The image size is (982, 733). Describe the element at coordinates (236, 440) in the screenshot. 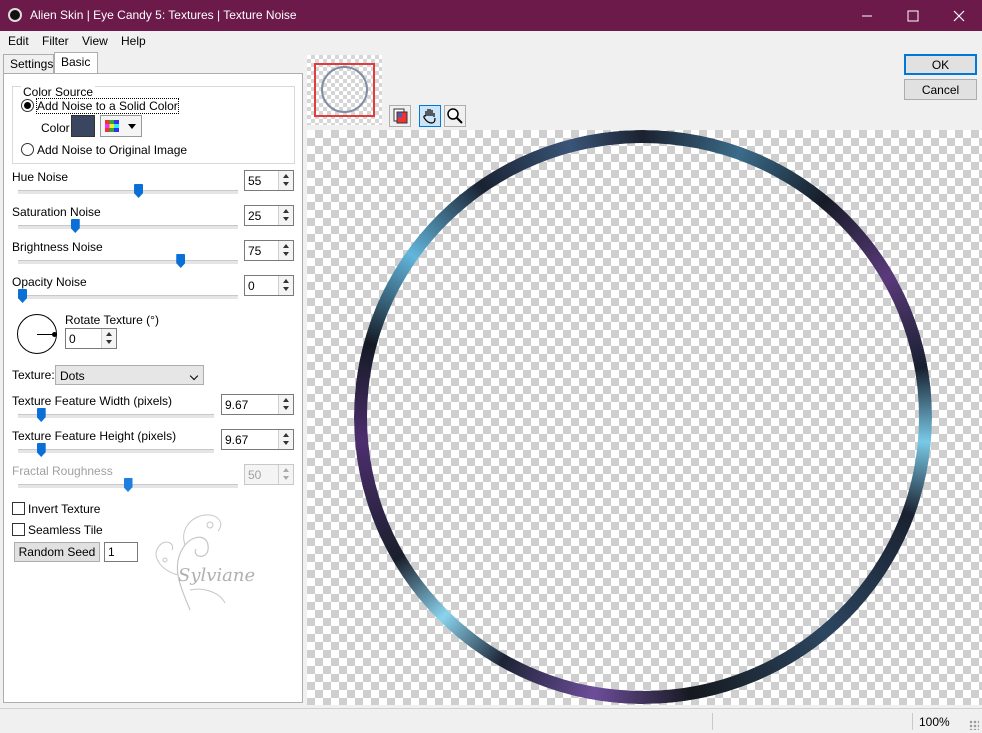

I see `feature-height-value: 9.67` at that location.